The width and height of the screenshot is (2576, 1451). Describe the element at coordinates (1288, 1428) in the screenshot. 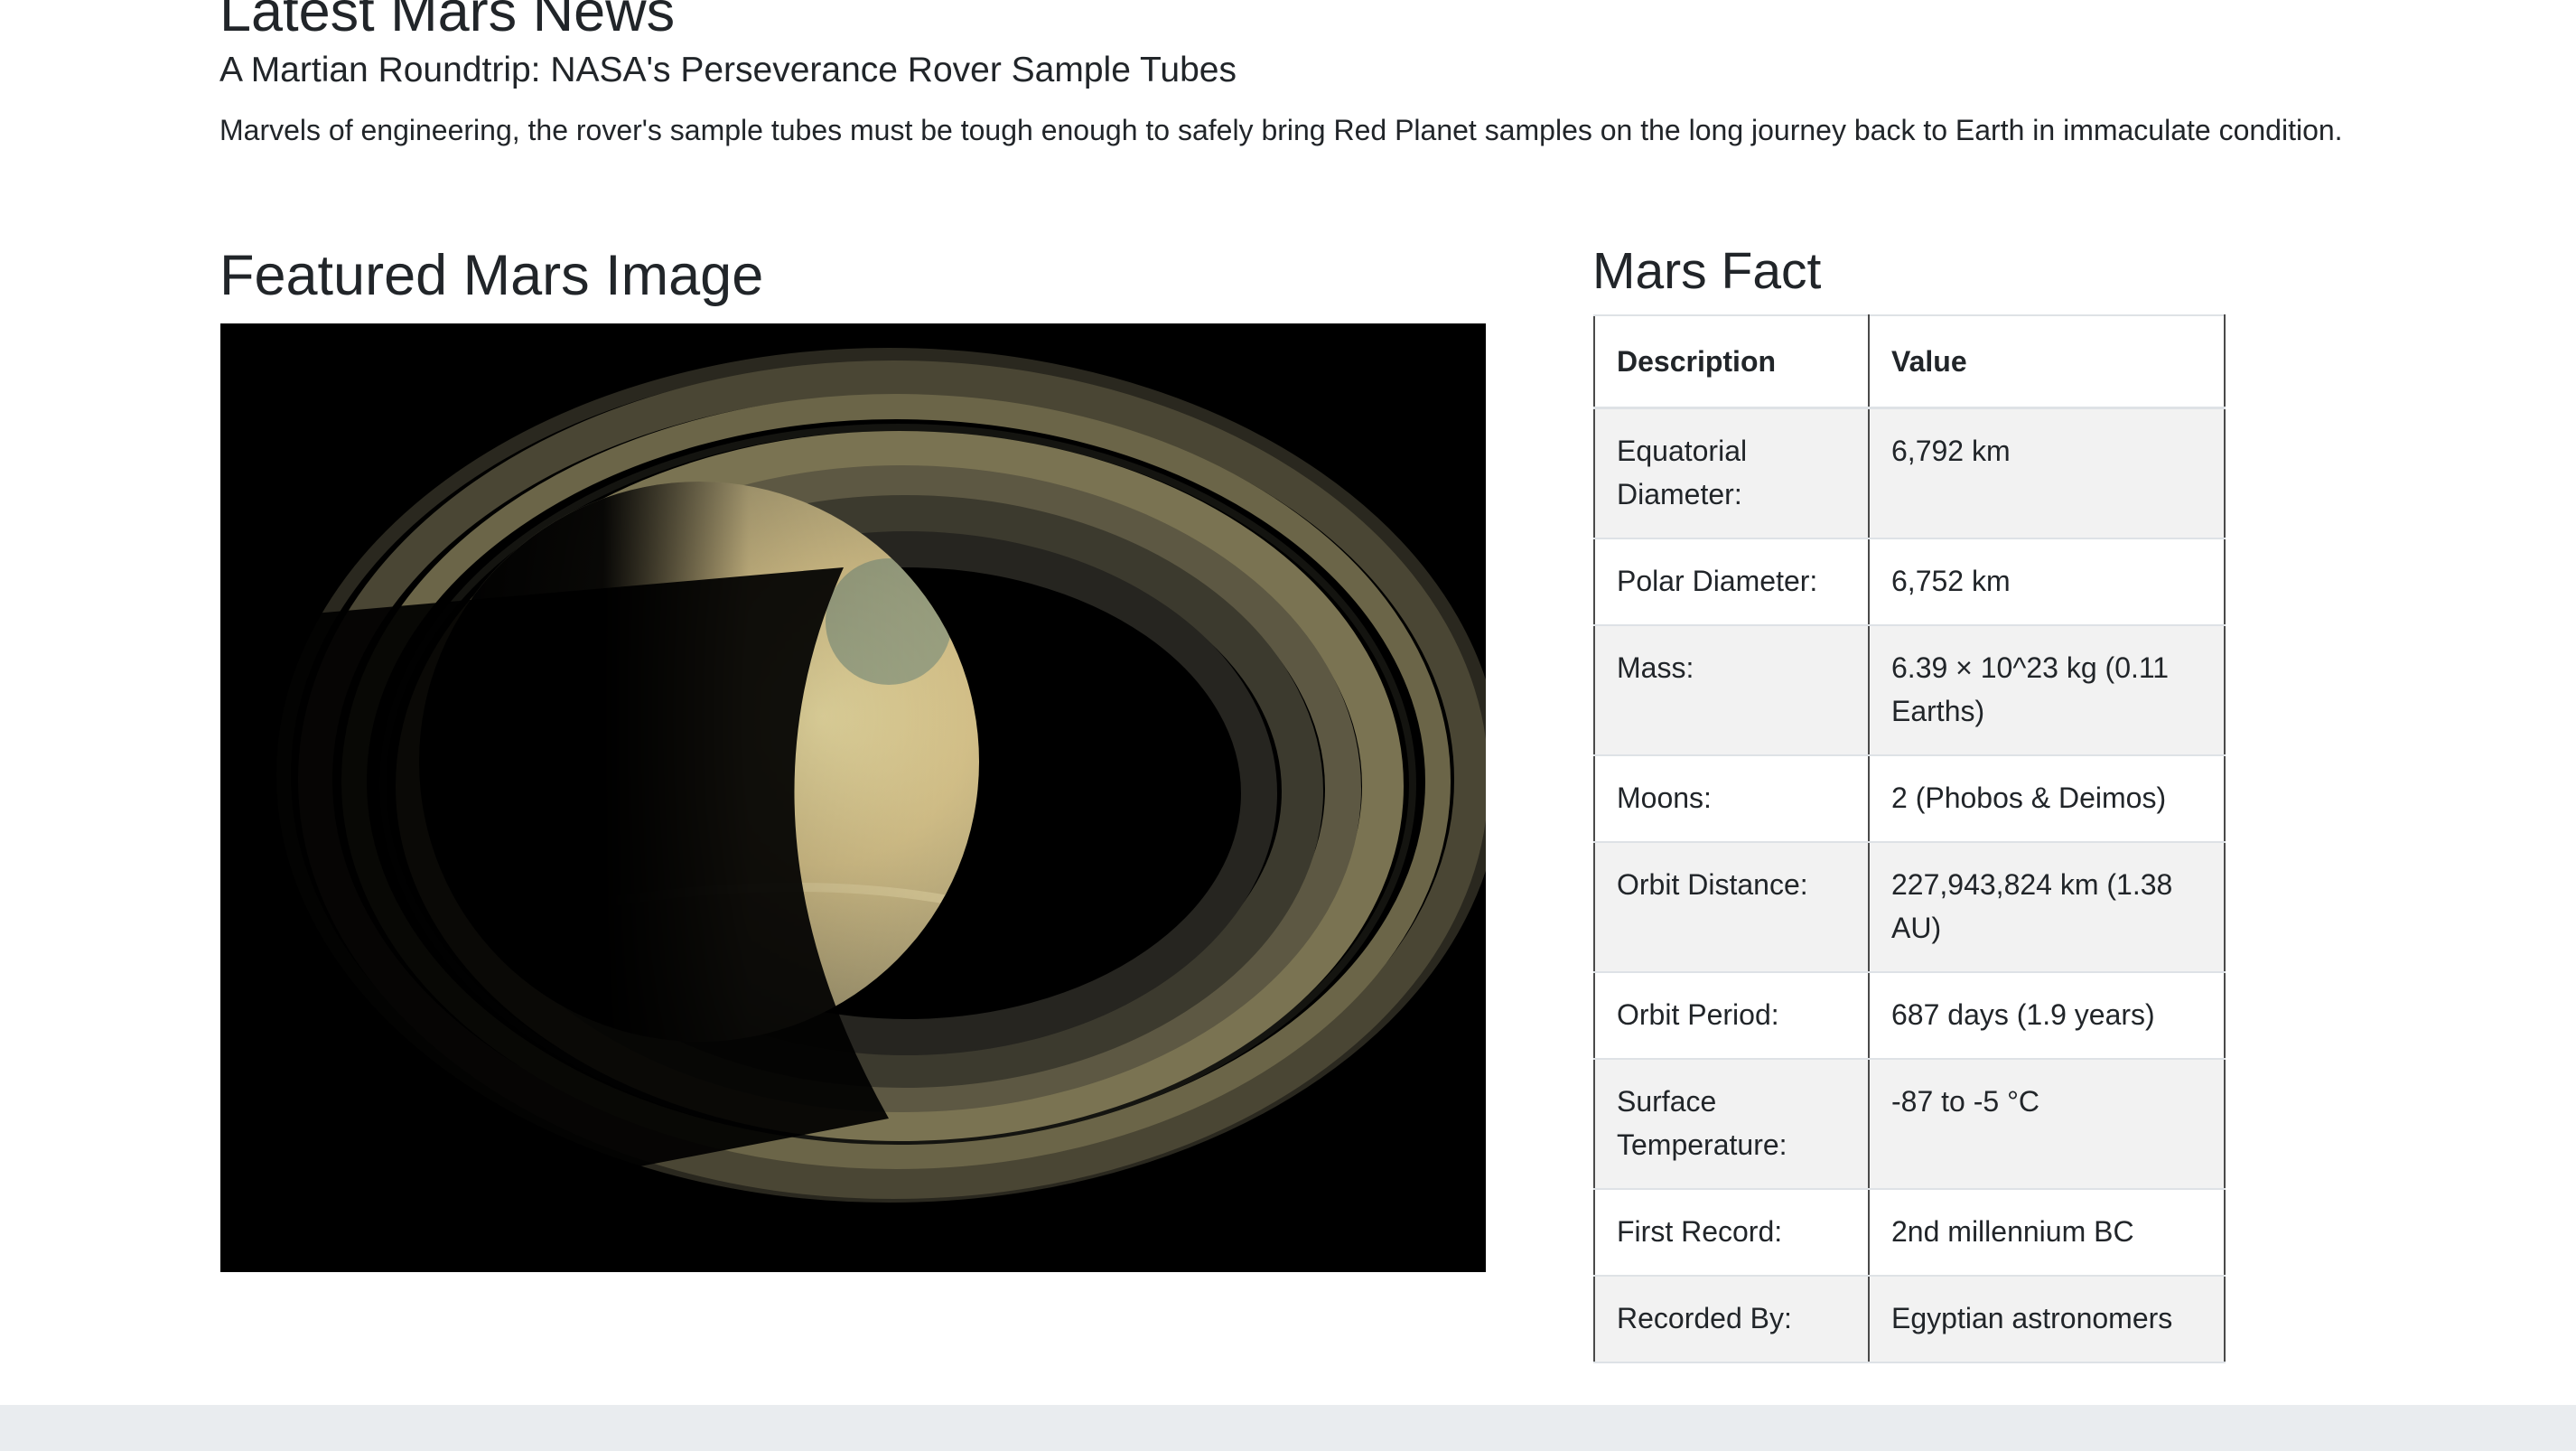

I see `footer-bar` at that location.